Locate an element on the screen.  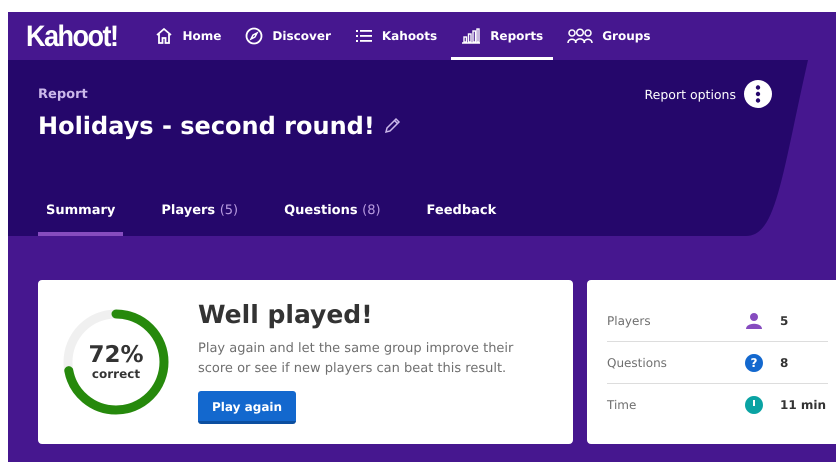
more-icon is located at coordinates (758, 94).